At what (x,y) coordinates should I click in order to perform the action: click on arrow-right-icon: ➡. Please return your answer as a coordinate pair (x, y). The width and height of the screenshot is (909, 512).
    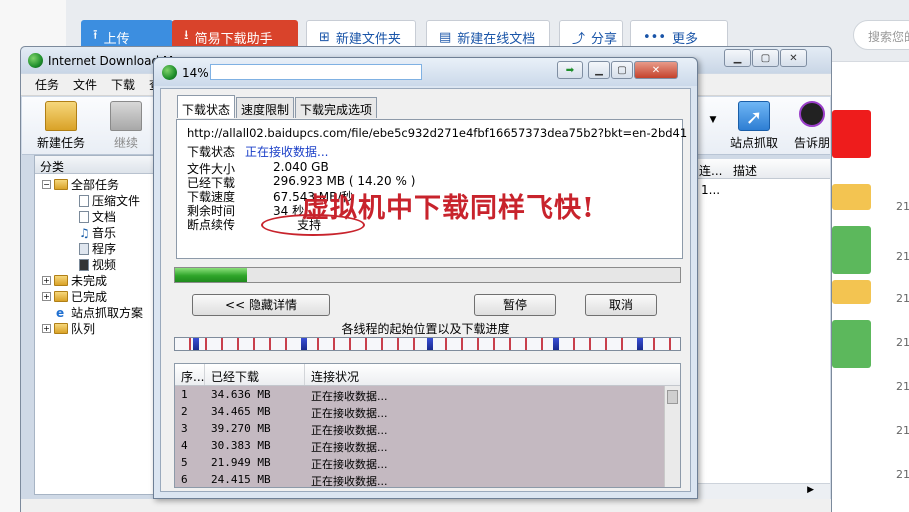
    Looking at the image, I should click on (570, 70).